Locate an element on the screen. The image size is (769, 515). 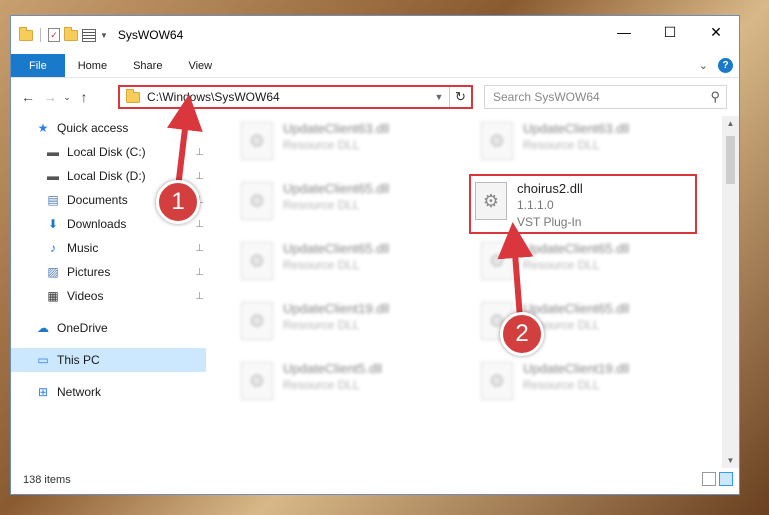
large-icons-view-icon is located at coordinates (726, 479).